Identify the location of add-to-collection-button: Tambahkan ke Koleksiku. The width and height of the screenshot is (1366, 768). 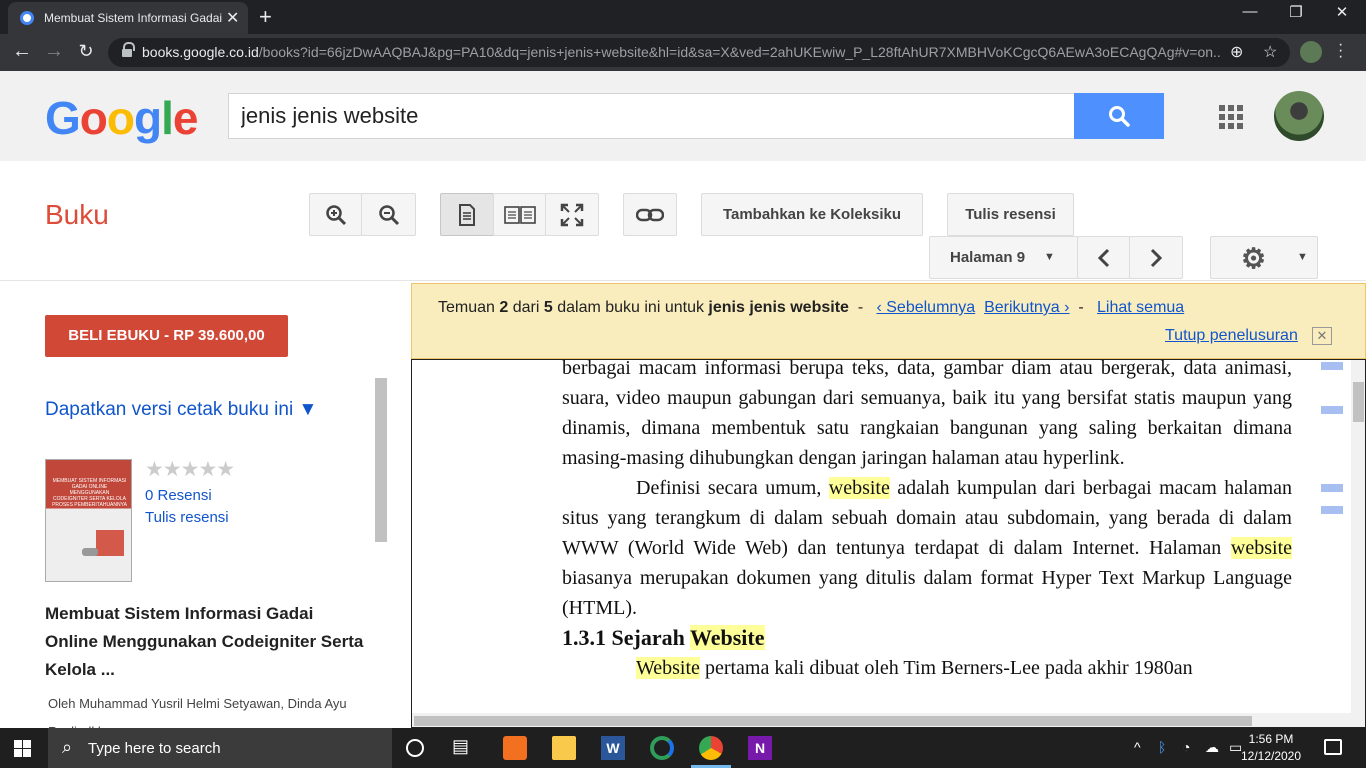
(812, 214).